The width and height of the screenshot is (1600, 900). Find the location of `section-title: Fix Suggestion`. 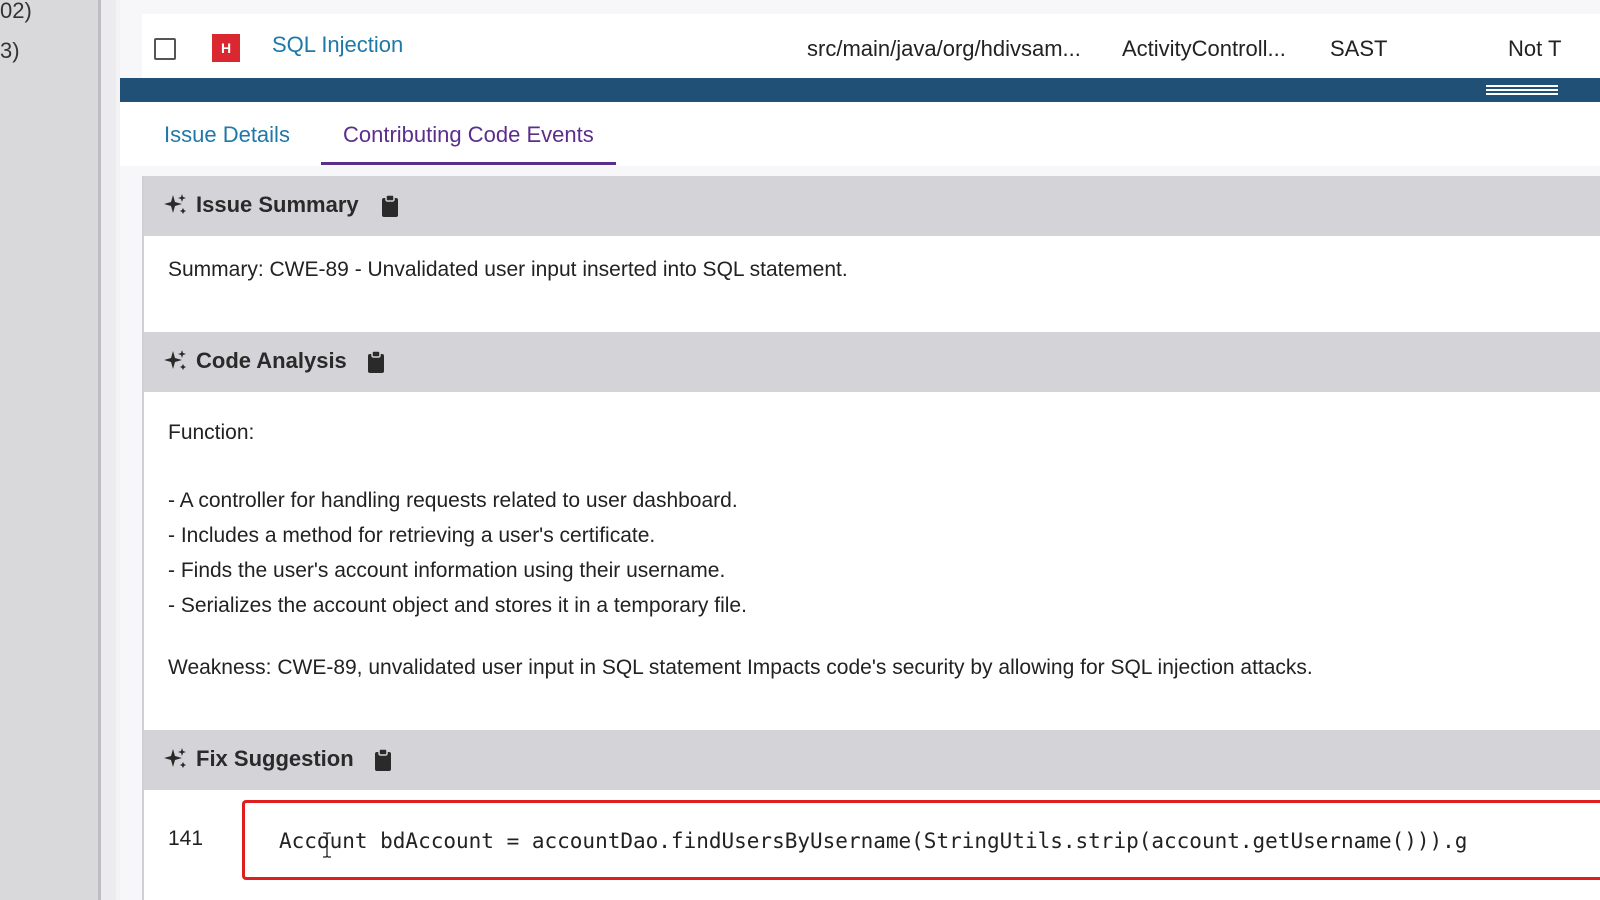

section-title: Fix Suggestion is located at coordinates (275, 758).